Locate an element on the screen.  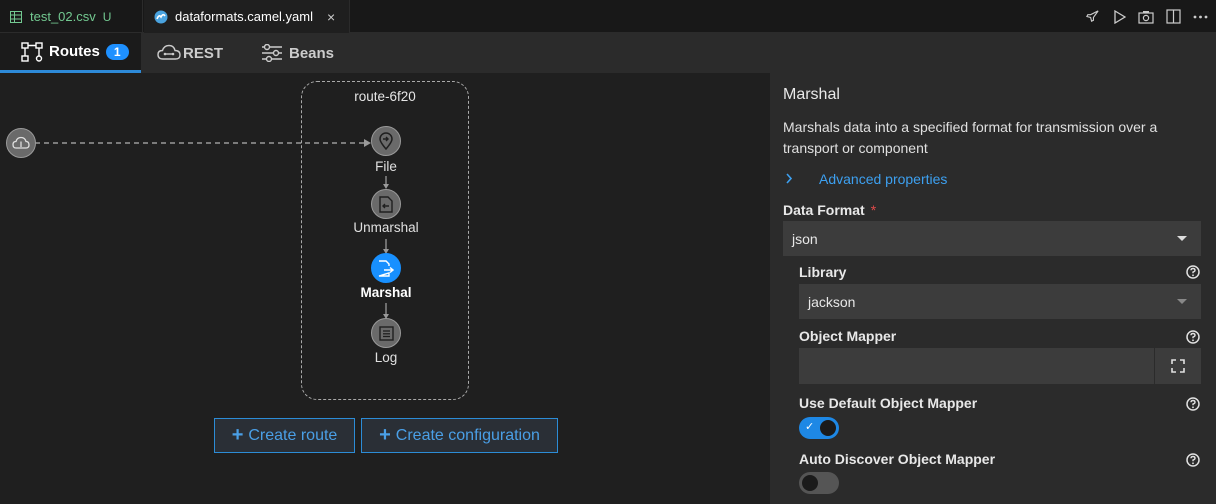
data-format-label: Data Format * is located at coordinates (829, 210).